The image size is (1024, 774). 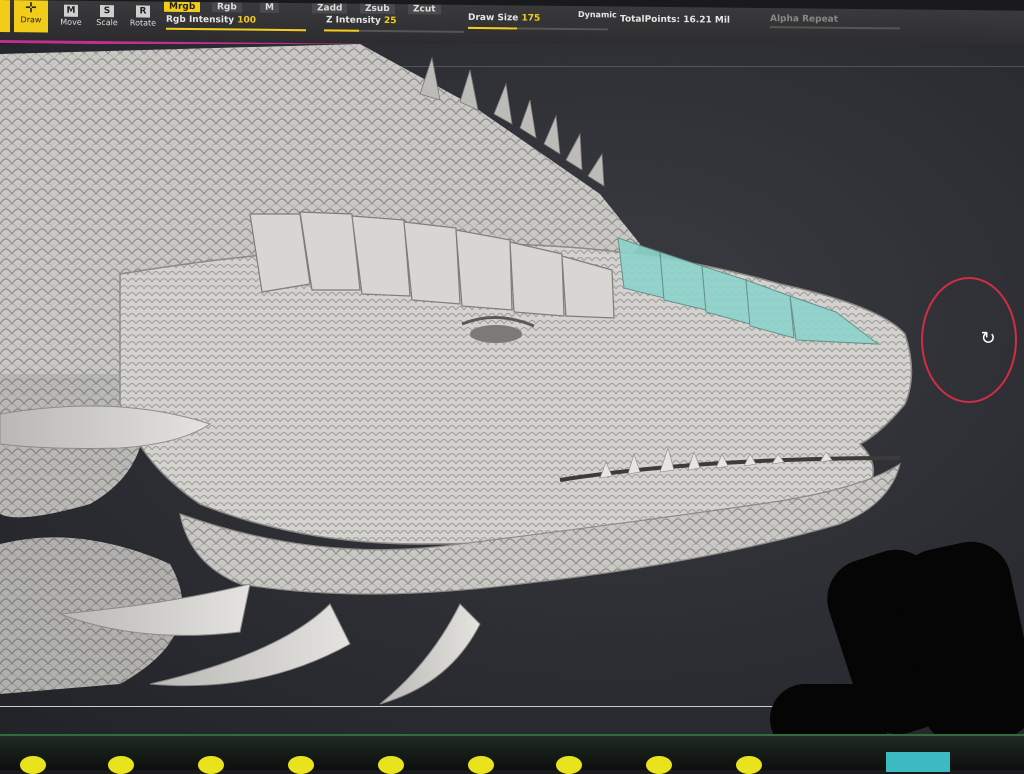 What do you see at coordinates (31, 8) in the screenshot?
I see `draw-icon: ✛` at bounding box center [31, 8].